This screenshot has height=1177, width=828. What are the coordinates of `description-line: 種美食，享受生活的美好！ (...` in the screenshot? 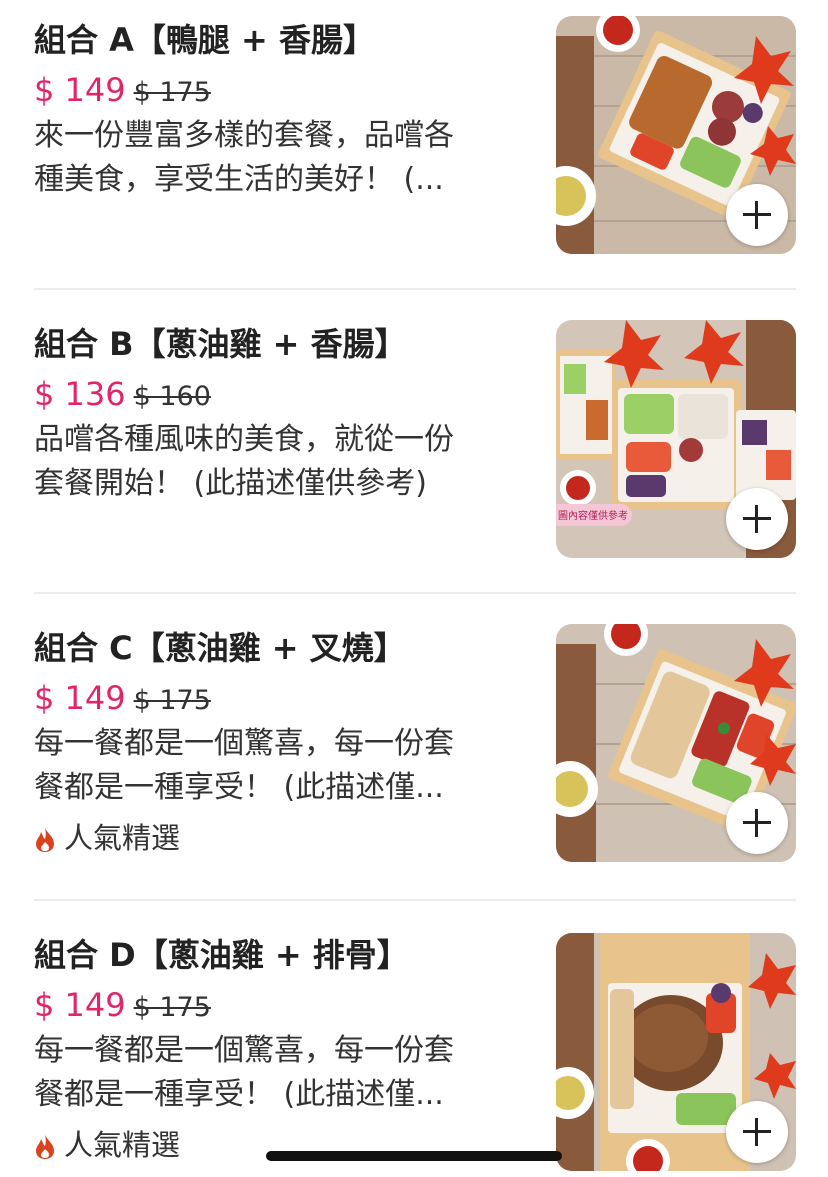 It's located at (239, 179).